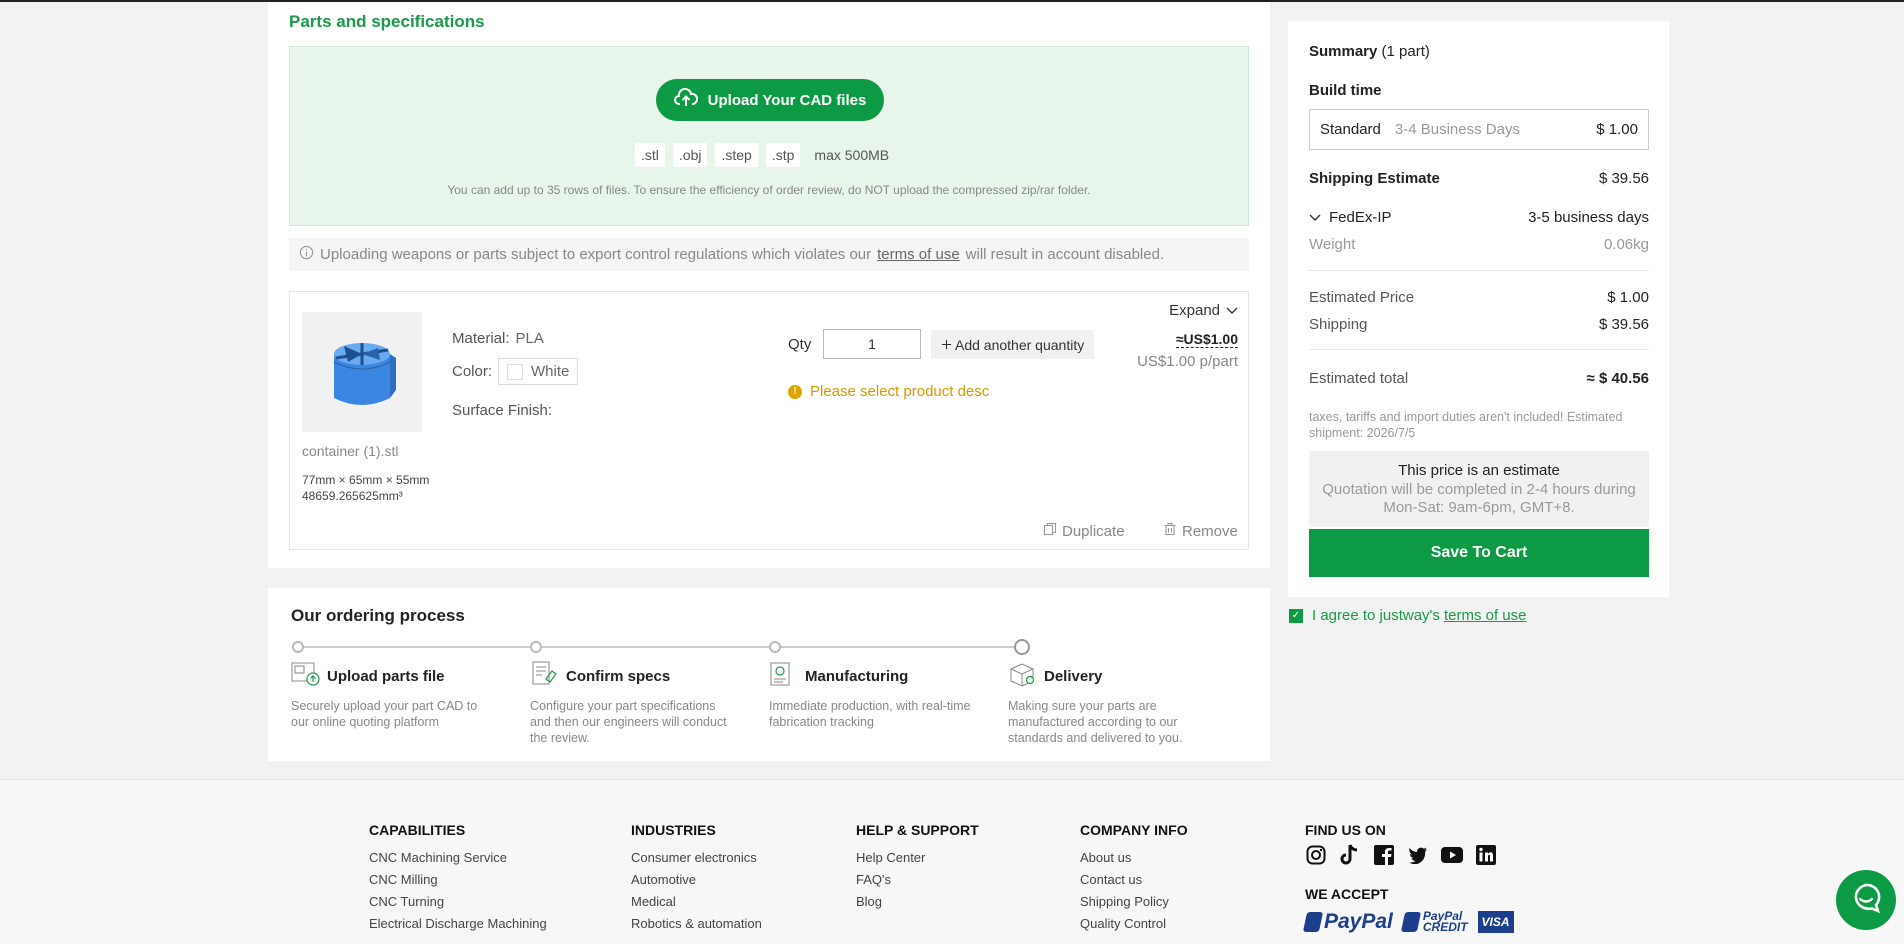  Describe the element at coordinates (1338, 324) in the screenshot. I see `shipping-label: Shipping` at that location.